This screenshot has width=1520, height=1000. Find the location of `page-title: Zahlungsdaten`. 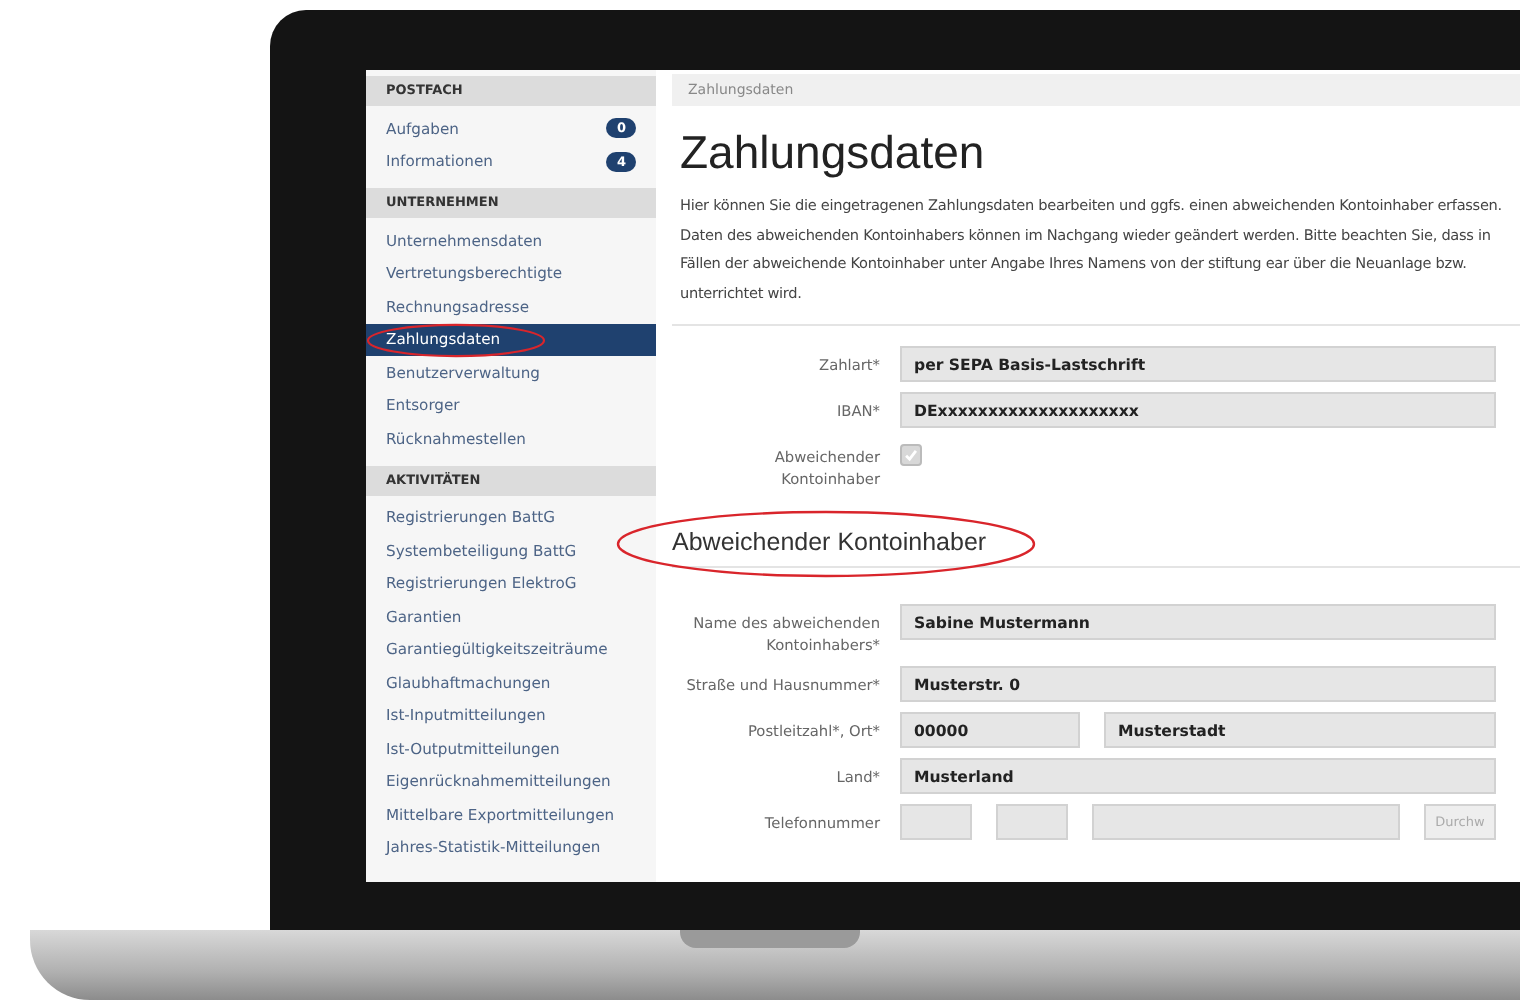

page-title: Zahlungsdaten is located at coordinates (833, 153).